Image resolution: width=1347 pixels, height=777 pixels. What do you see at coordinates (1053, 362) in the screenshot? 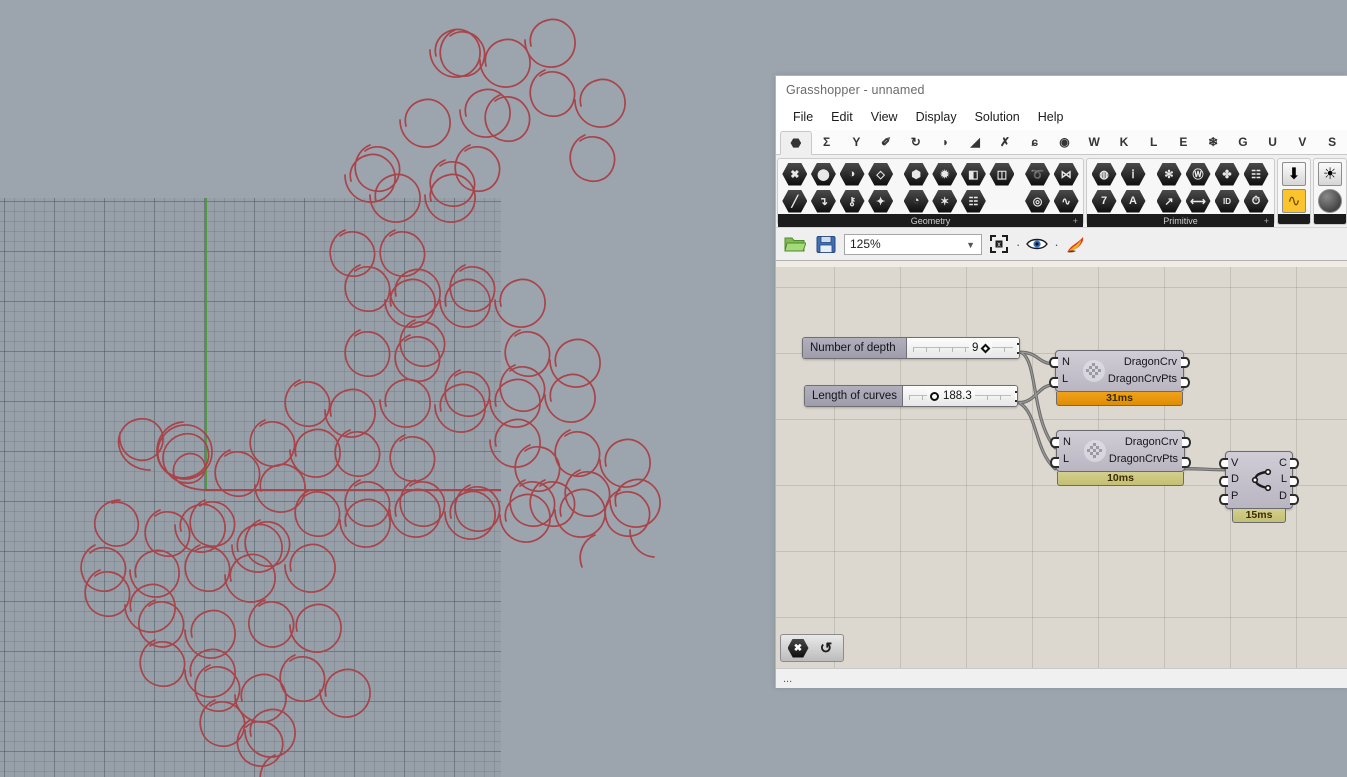
I see `component-dragoncrv-1-input-n-port` at bounding box center [1053, 362].